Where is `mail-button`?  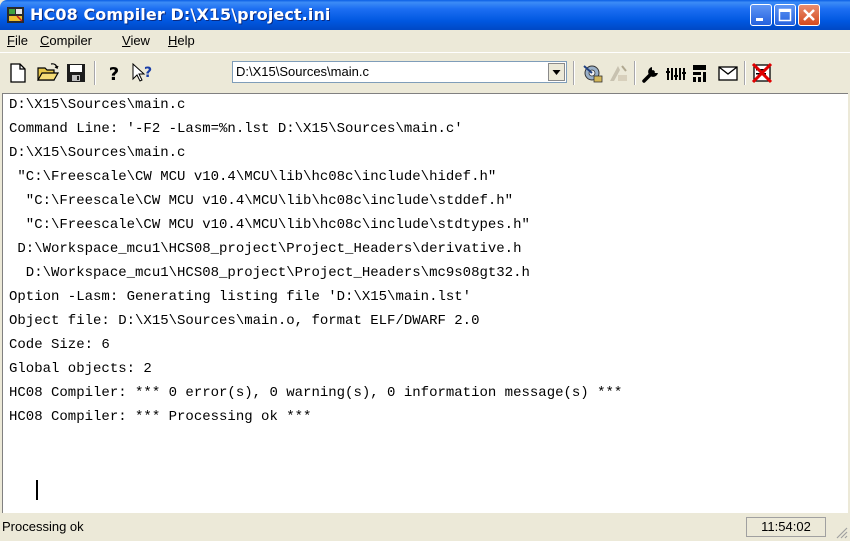
mail-button is located at coordinates (728, 73).